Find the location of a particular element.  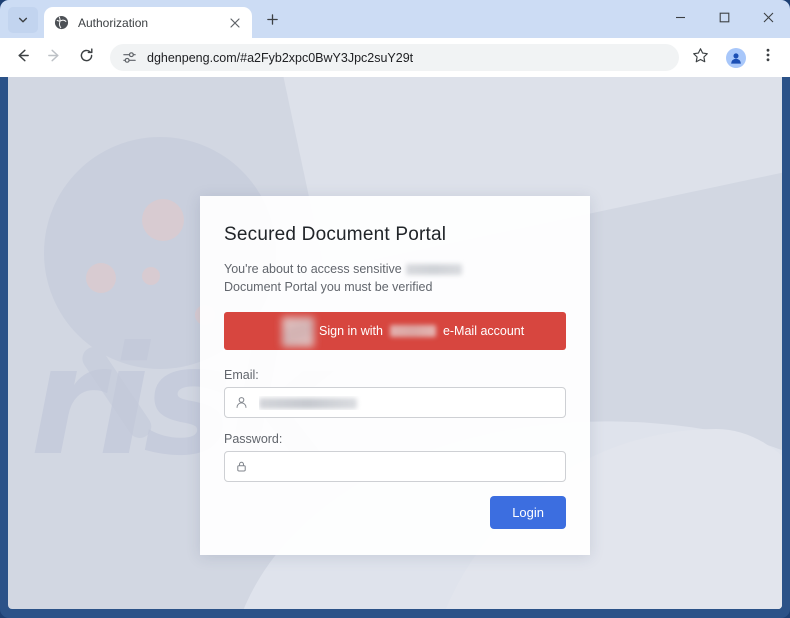

tab-search-button is located at coordinates (23, 20).